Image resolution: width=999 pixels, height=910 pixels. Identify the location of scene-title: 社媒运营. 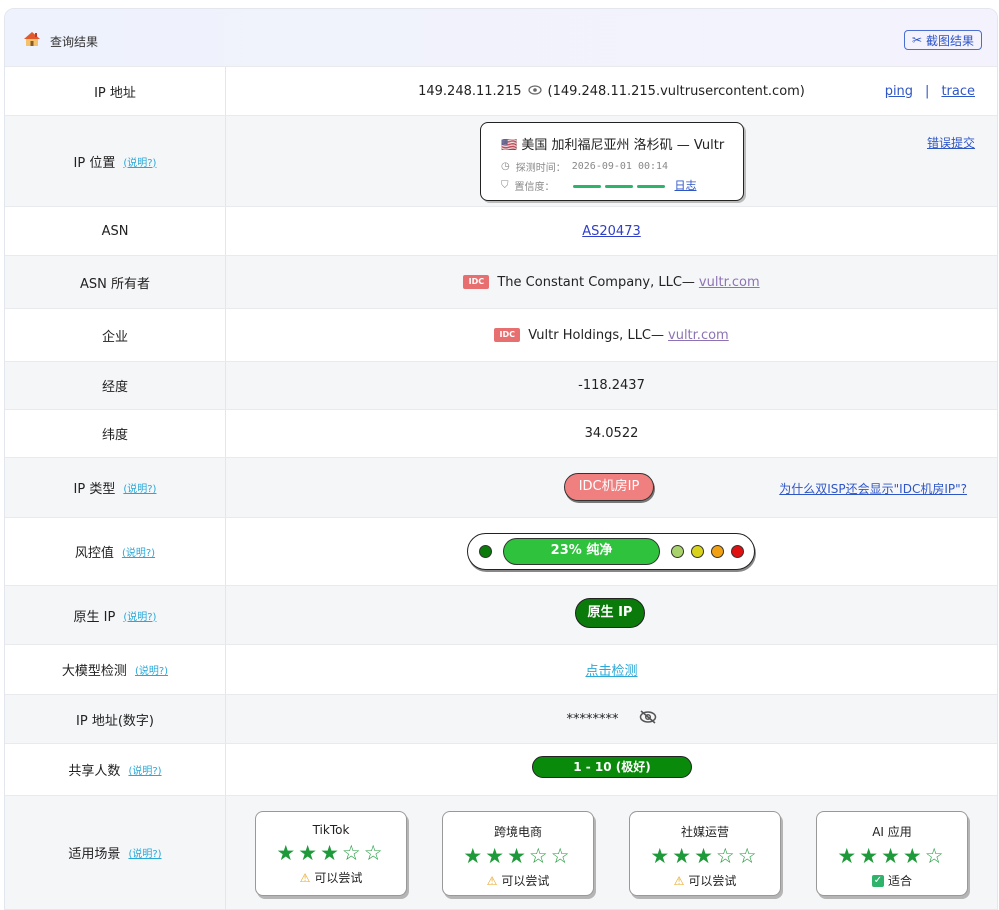
(704, 832).